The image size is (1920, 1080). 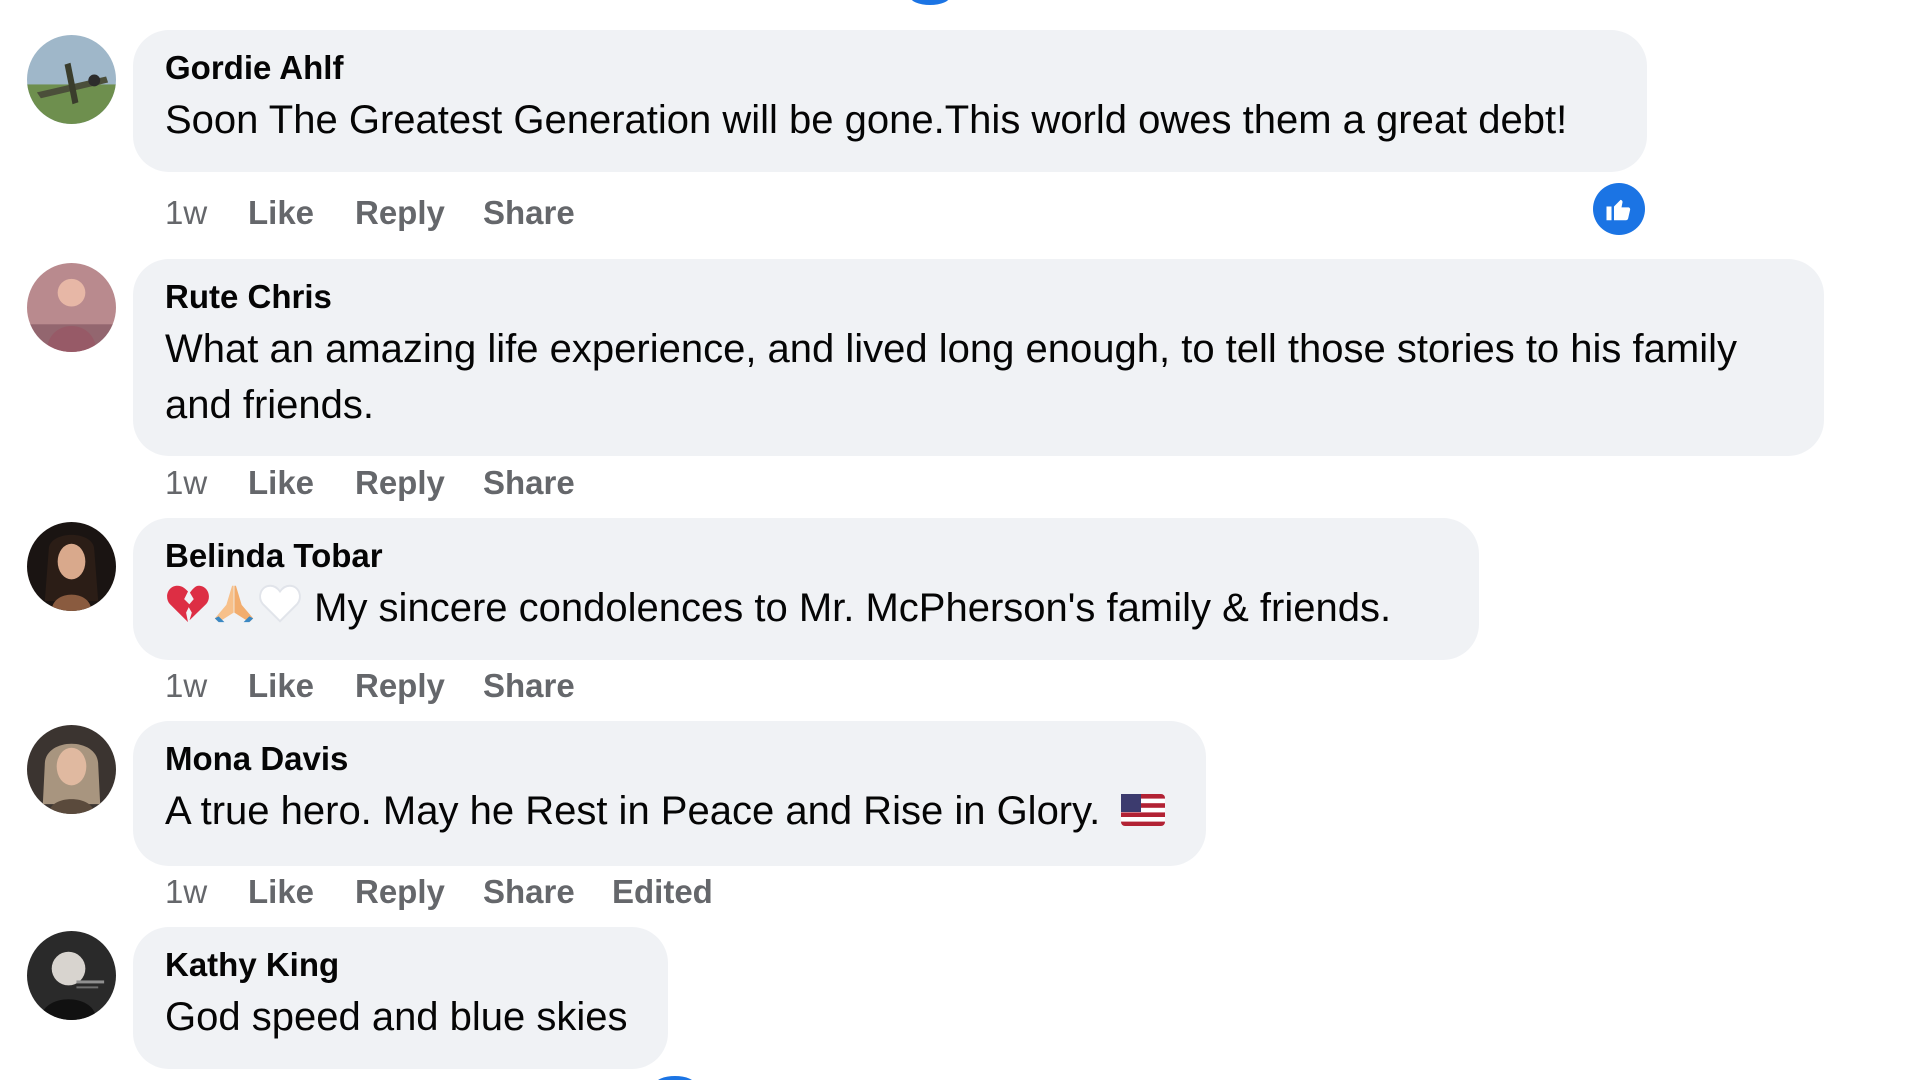 I want to click on broken-heart-icon, so click(x=188, y=610).